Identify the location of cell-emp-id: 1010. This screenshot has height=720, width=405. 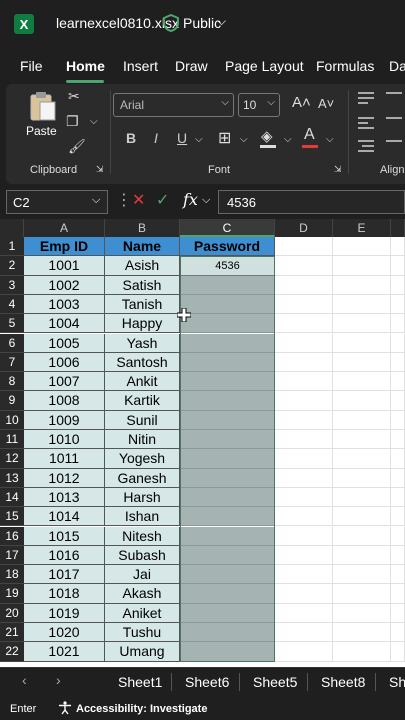
(64, 440).